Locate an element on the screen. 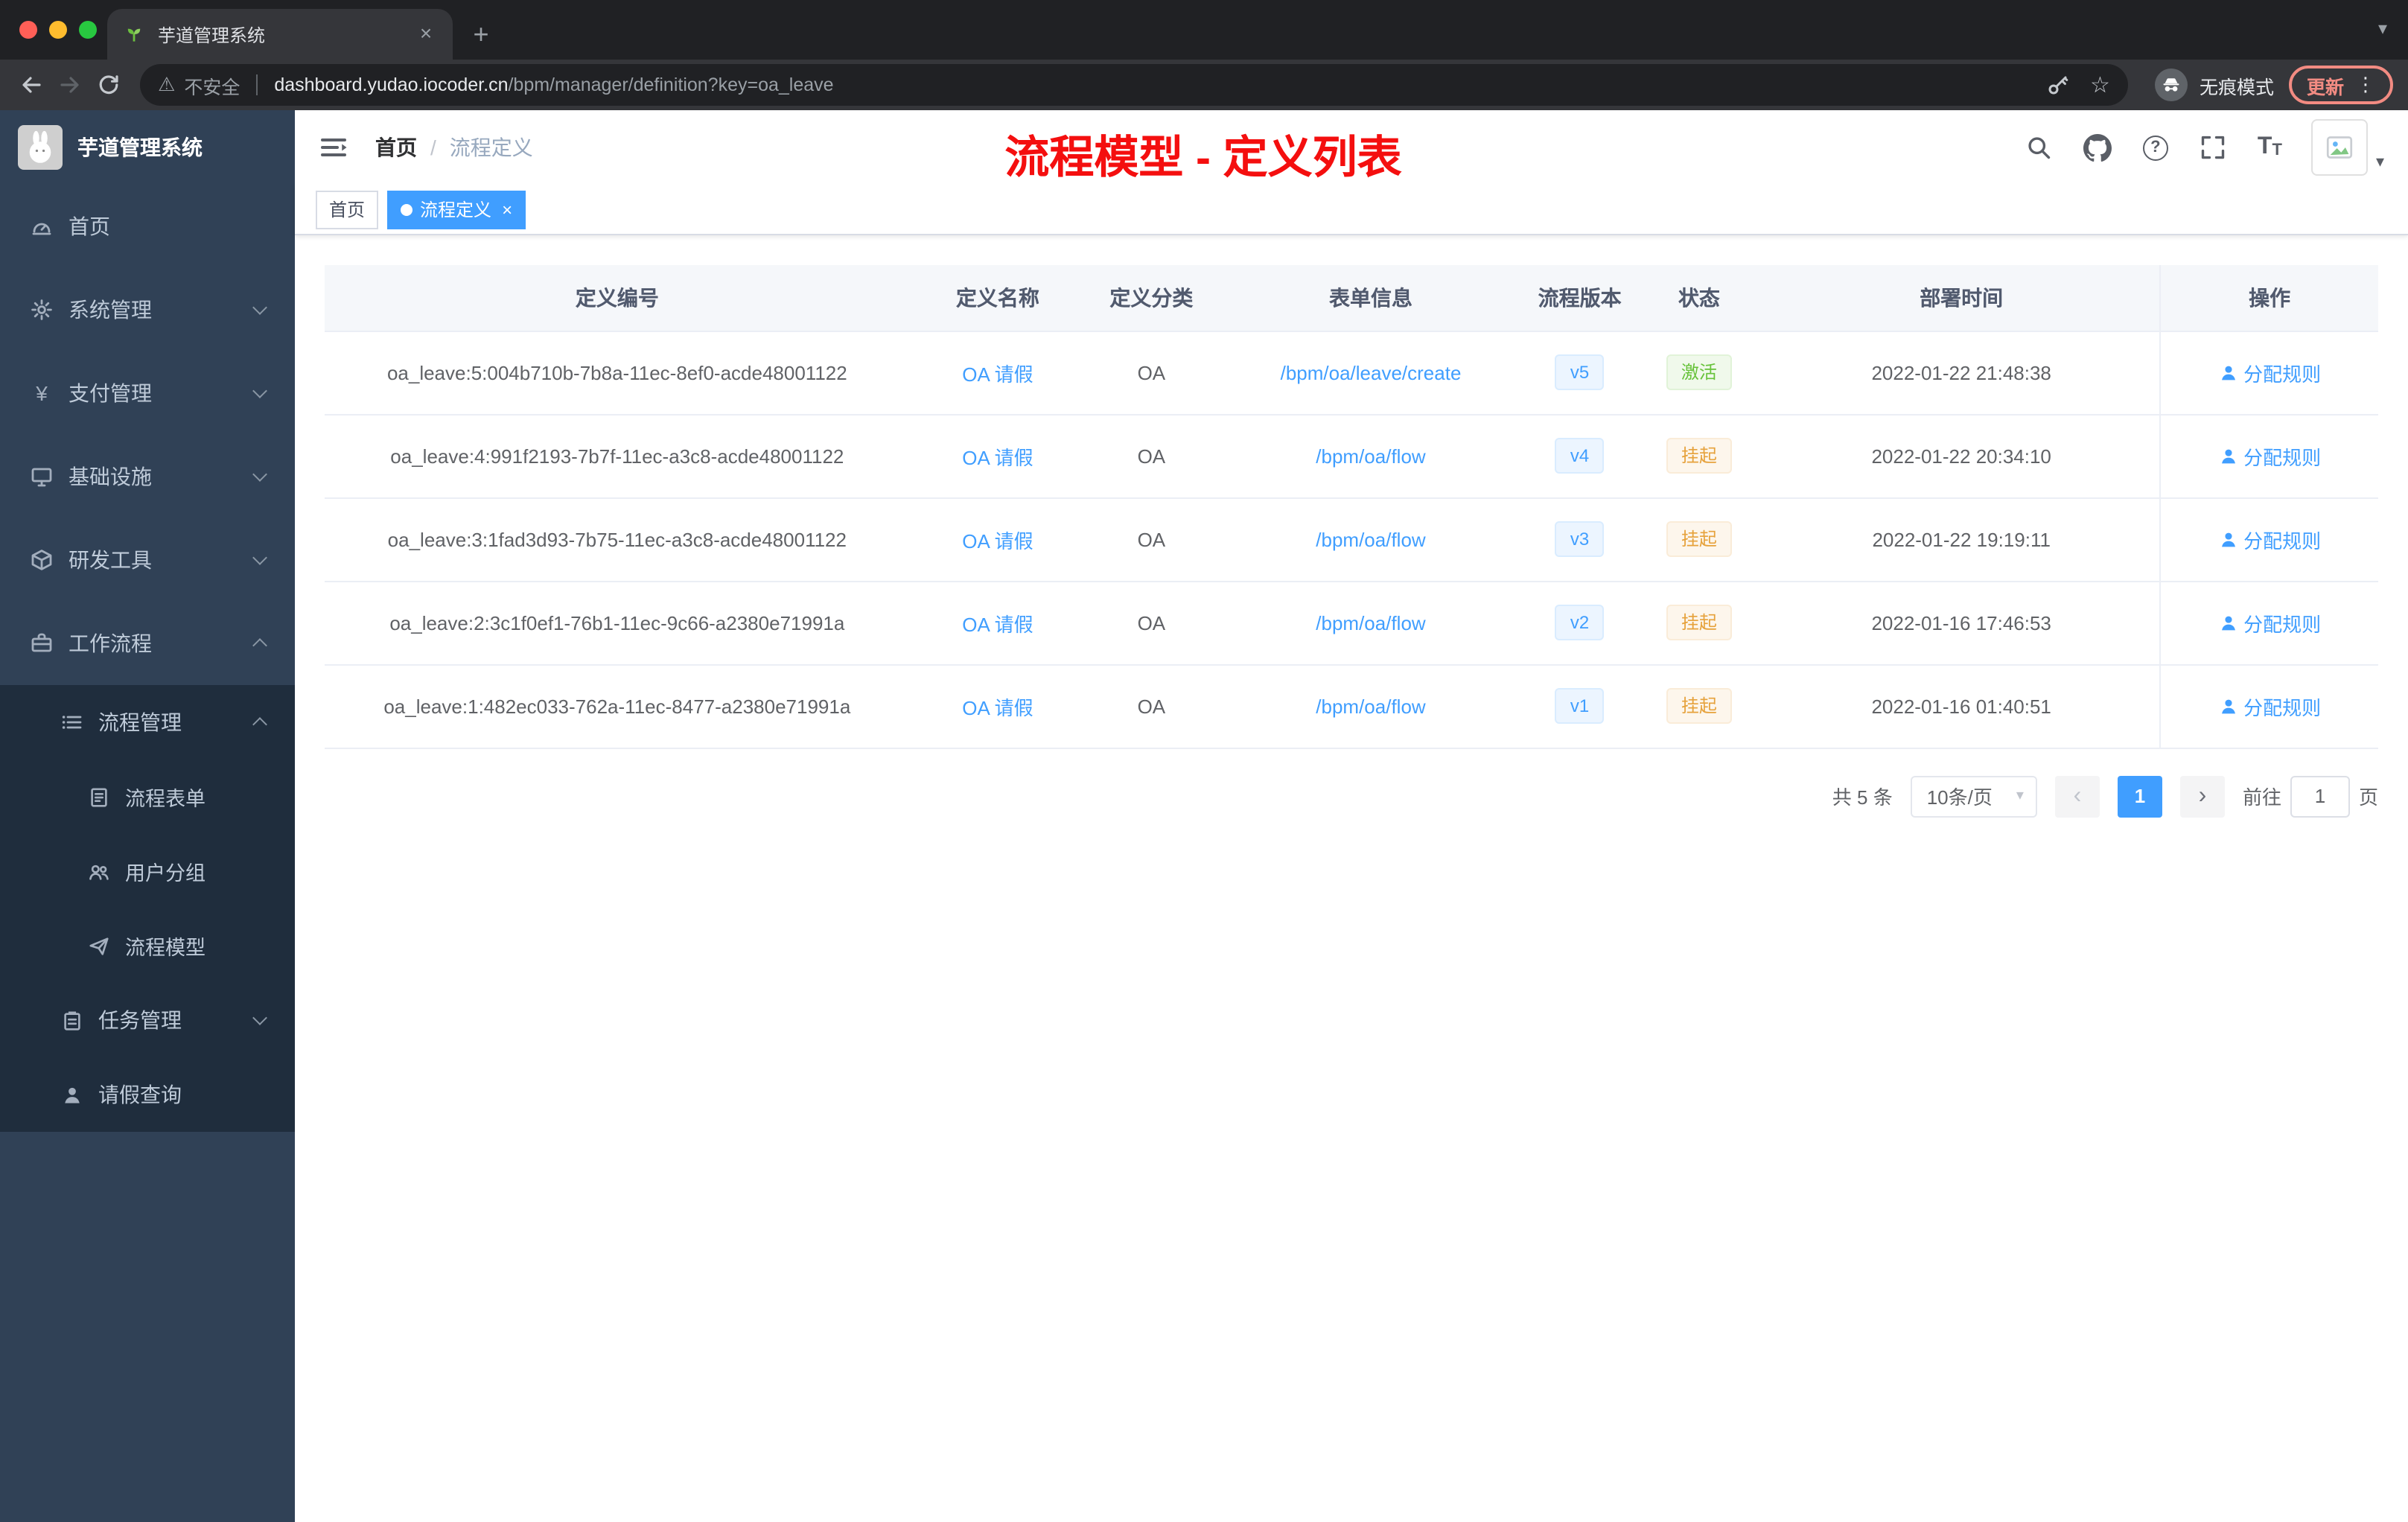  table-header-row: 定义编号 定义名称 定义分类 表单信息 流程版本 状态 部署时间 操作 is located at coordinates (1351, 298).